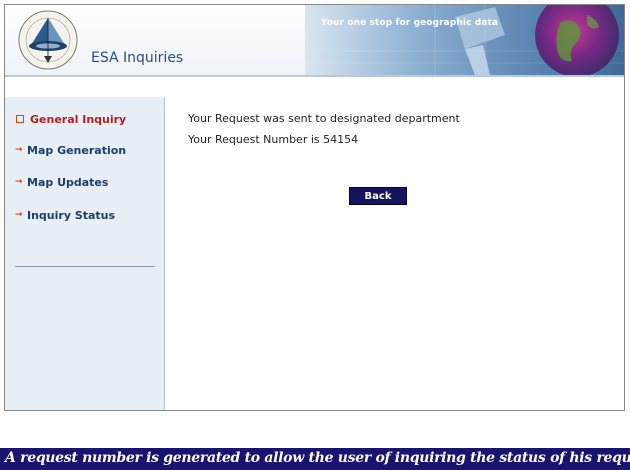  What do you see at coordinates (273, 139) in the screenshot?
I see `request-number-text: Your Request Number is 54154` at bounding box center [273, 139].